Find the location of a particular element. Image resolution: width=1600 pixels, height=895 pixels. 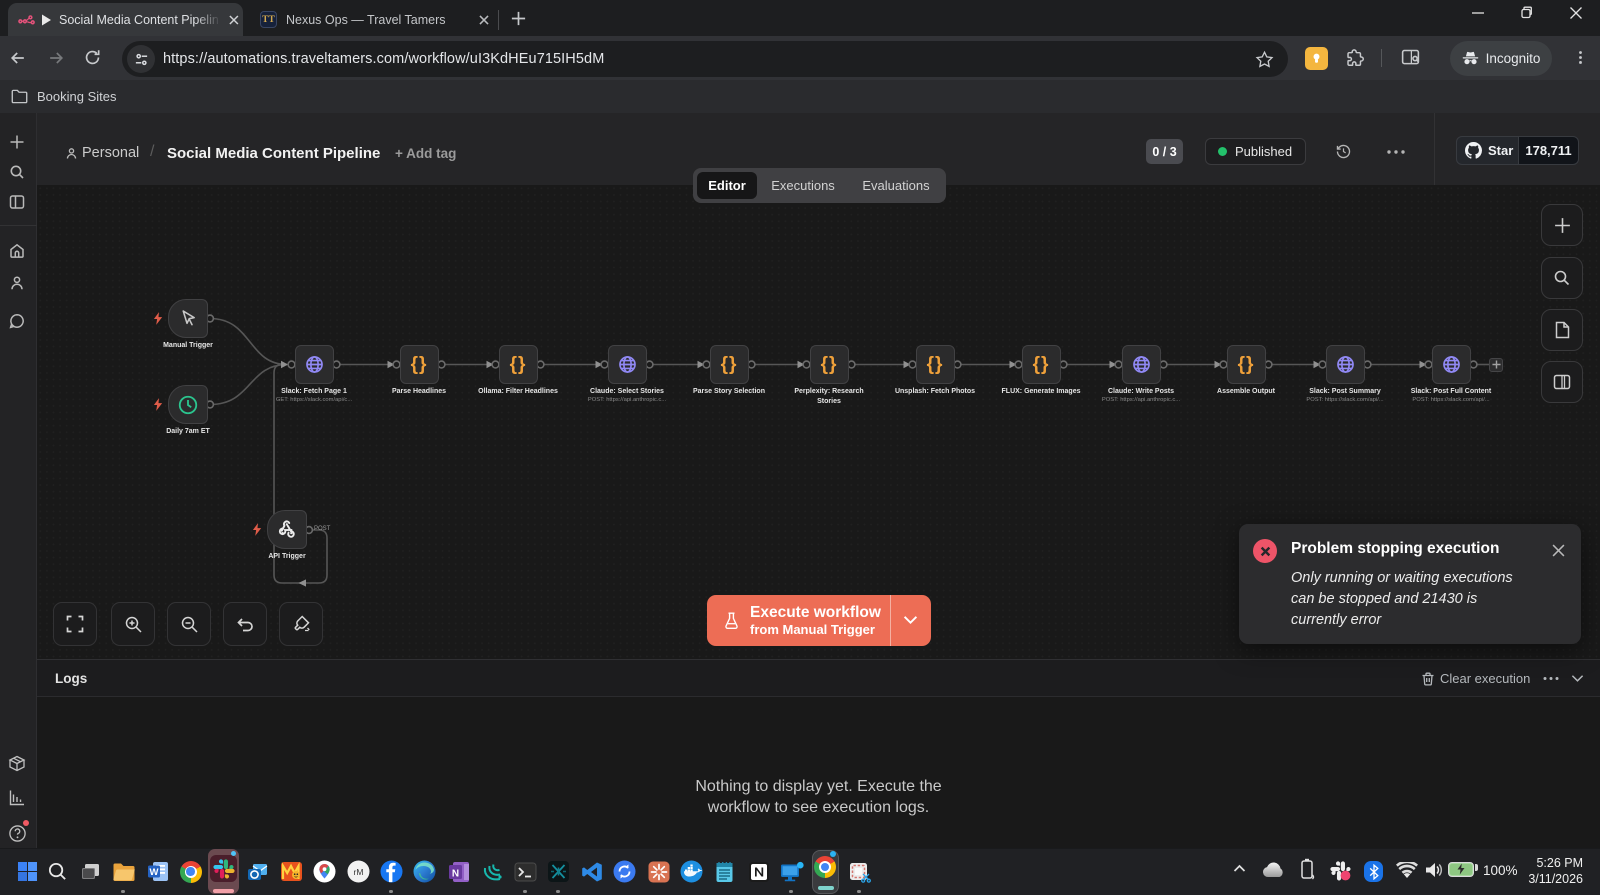

svg-text: rM is located at coordinates (359, 872).